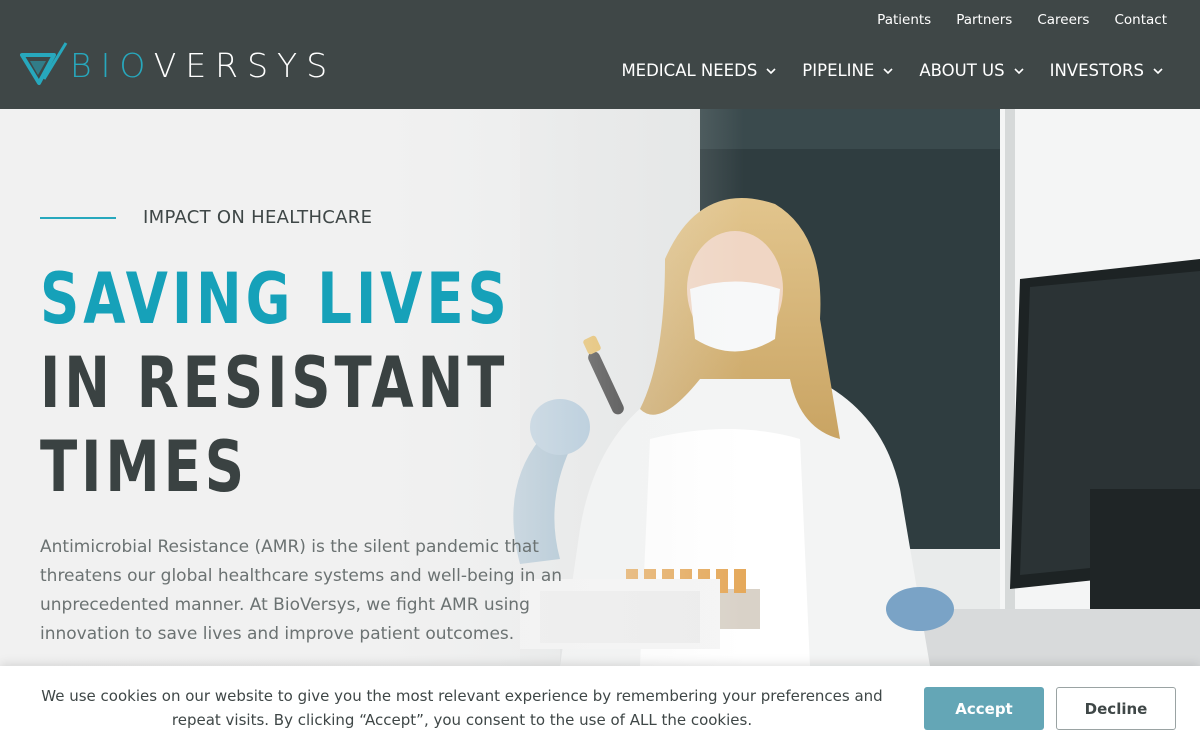 The height and width of the screenshot is (750, 1200). Describe the element at coordinates (245, 65) in the screenshot. I see `logo-wordmark-versys: VERSYS` at that location.